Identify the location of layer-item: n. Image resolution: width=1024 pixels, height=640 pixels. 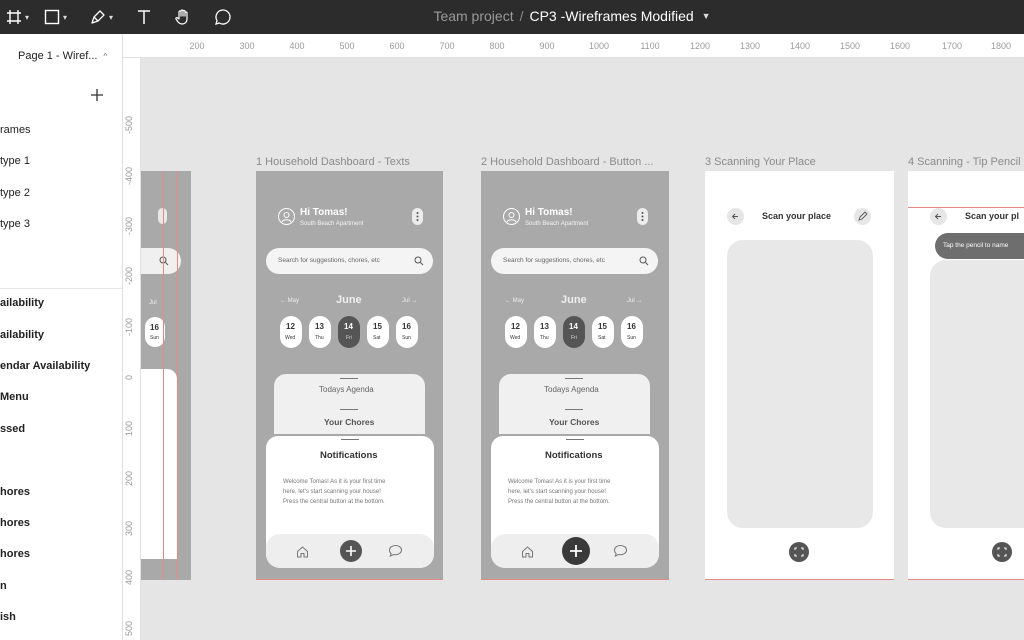
(3, 586).